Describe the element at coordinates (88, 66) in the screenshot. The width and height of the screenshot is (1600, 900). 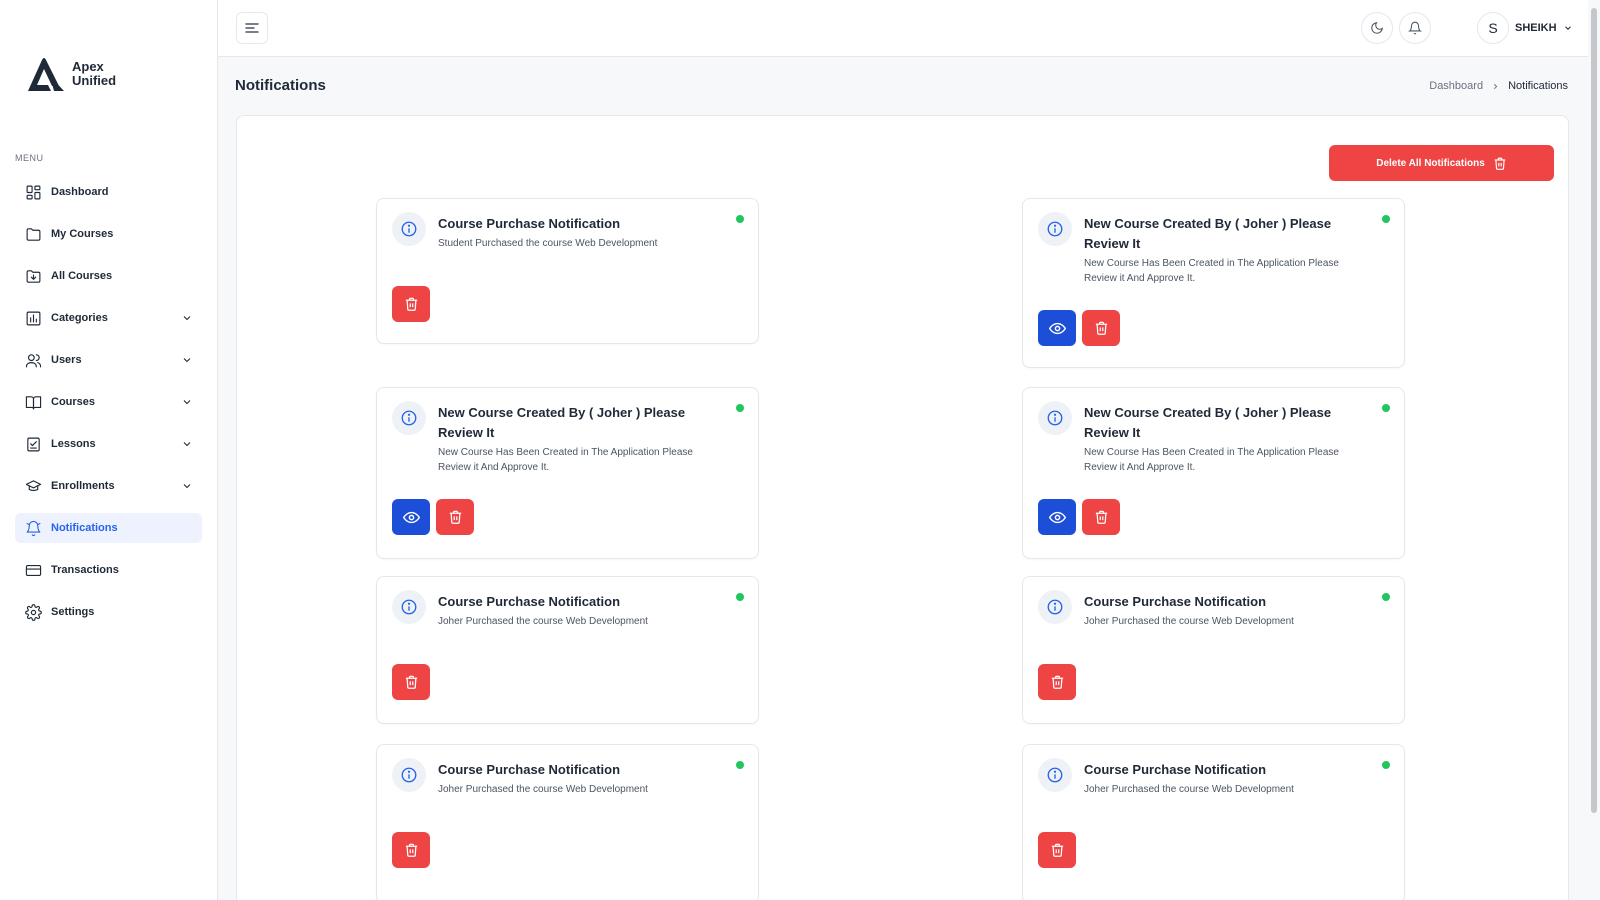
I see `logo-line1: Apex` at that location.